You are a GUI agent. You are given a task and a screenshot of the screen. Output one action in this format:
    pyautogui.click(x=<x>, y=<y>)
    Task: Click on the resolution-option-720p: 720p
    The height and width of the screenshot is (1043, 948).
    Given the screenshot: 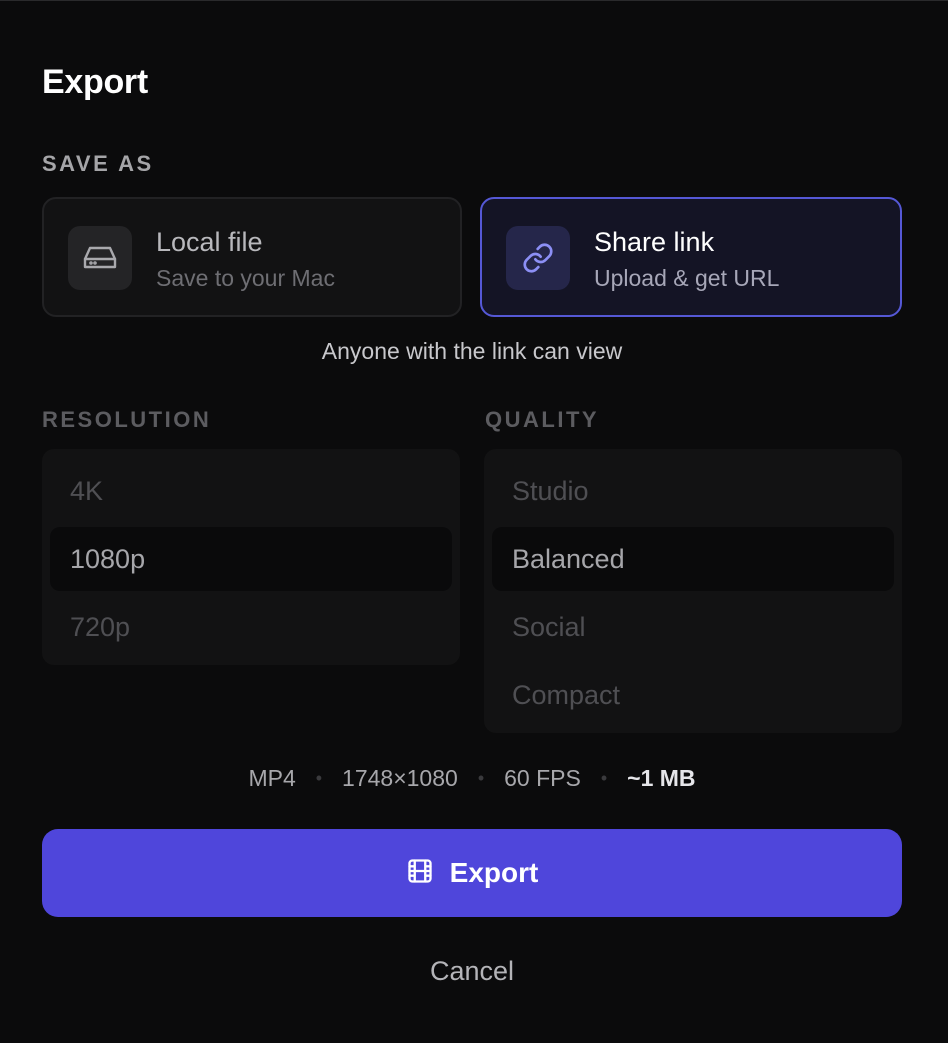 What is the action you would take?
    pyautogui.click(x=251, y=627)
    